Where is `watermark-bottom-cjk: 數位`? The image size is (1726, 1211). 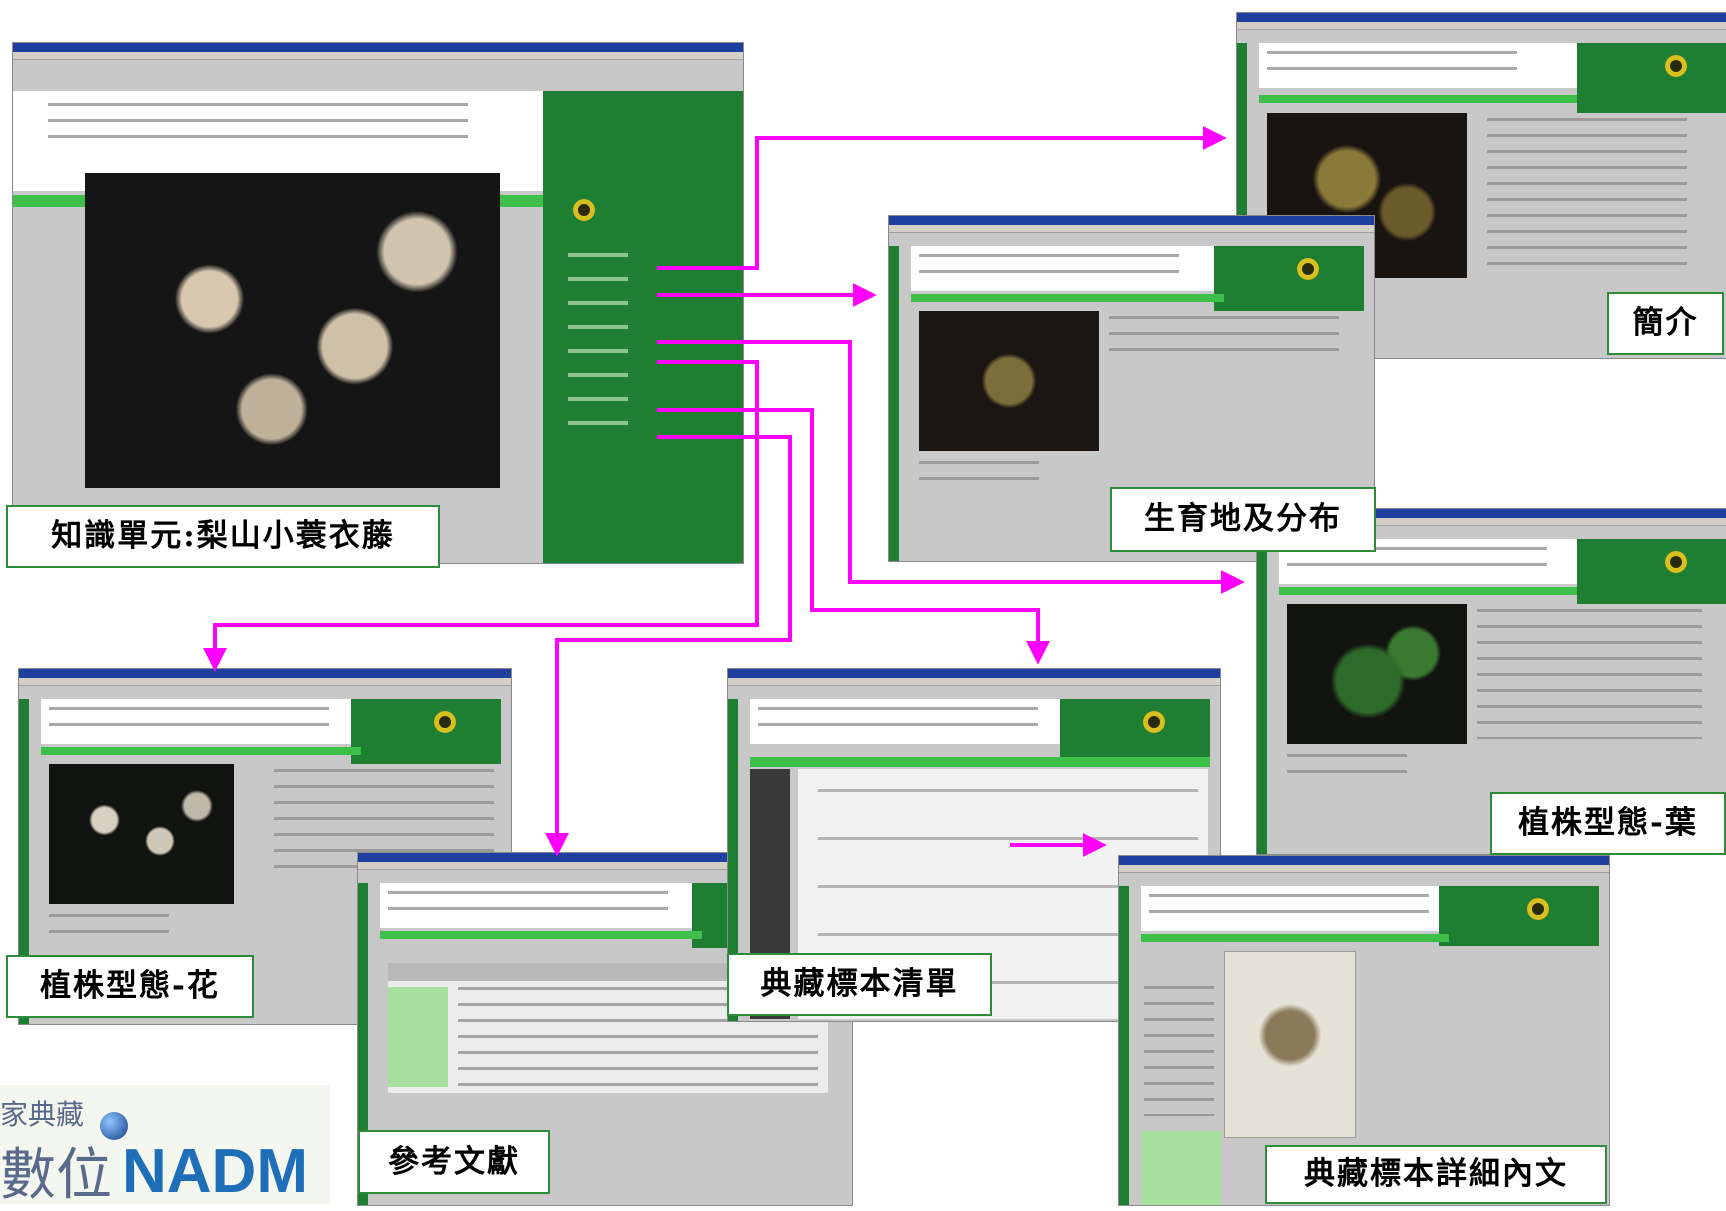
watermark-bottom-cjk: 數位 is located at coordinates (56, 1175).